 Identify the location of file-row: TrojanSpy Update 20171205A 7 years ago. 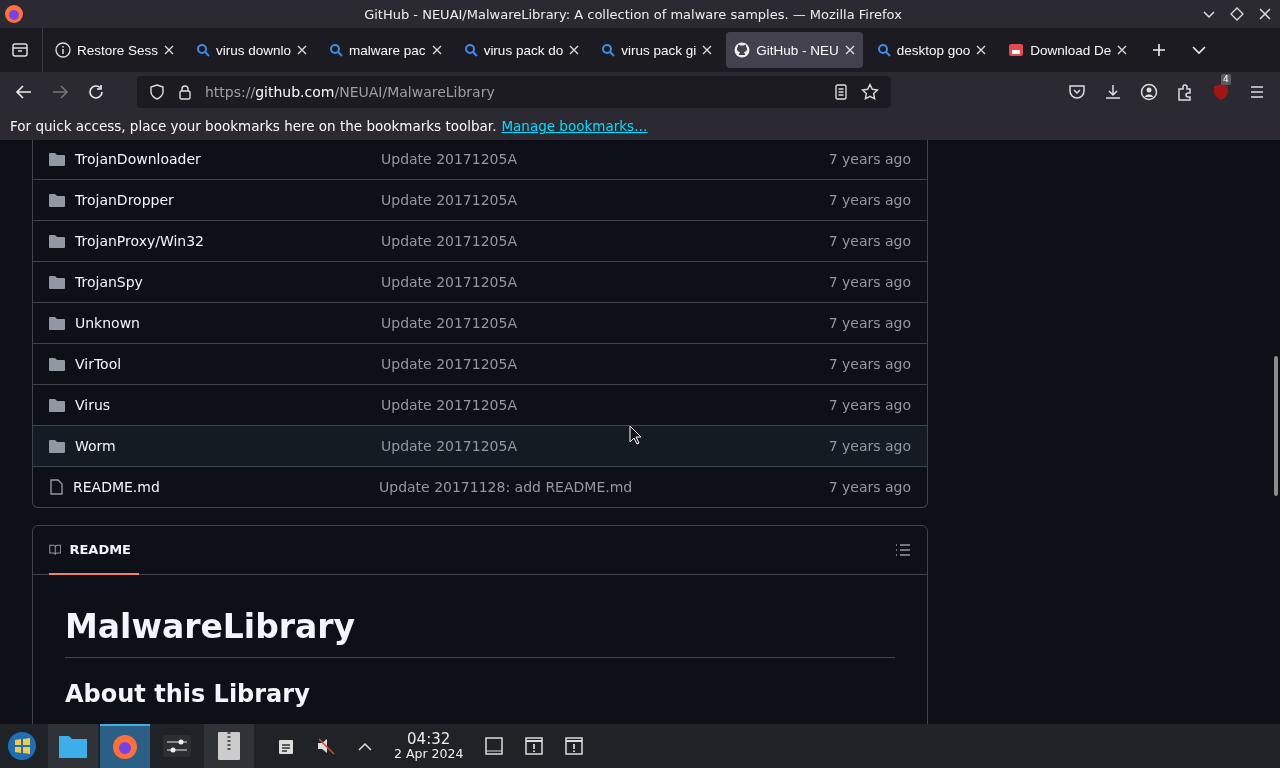
(480, 282).